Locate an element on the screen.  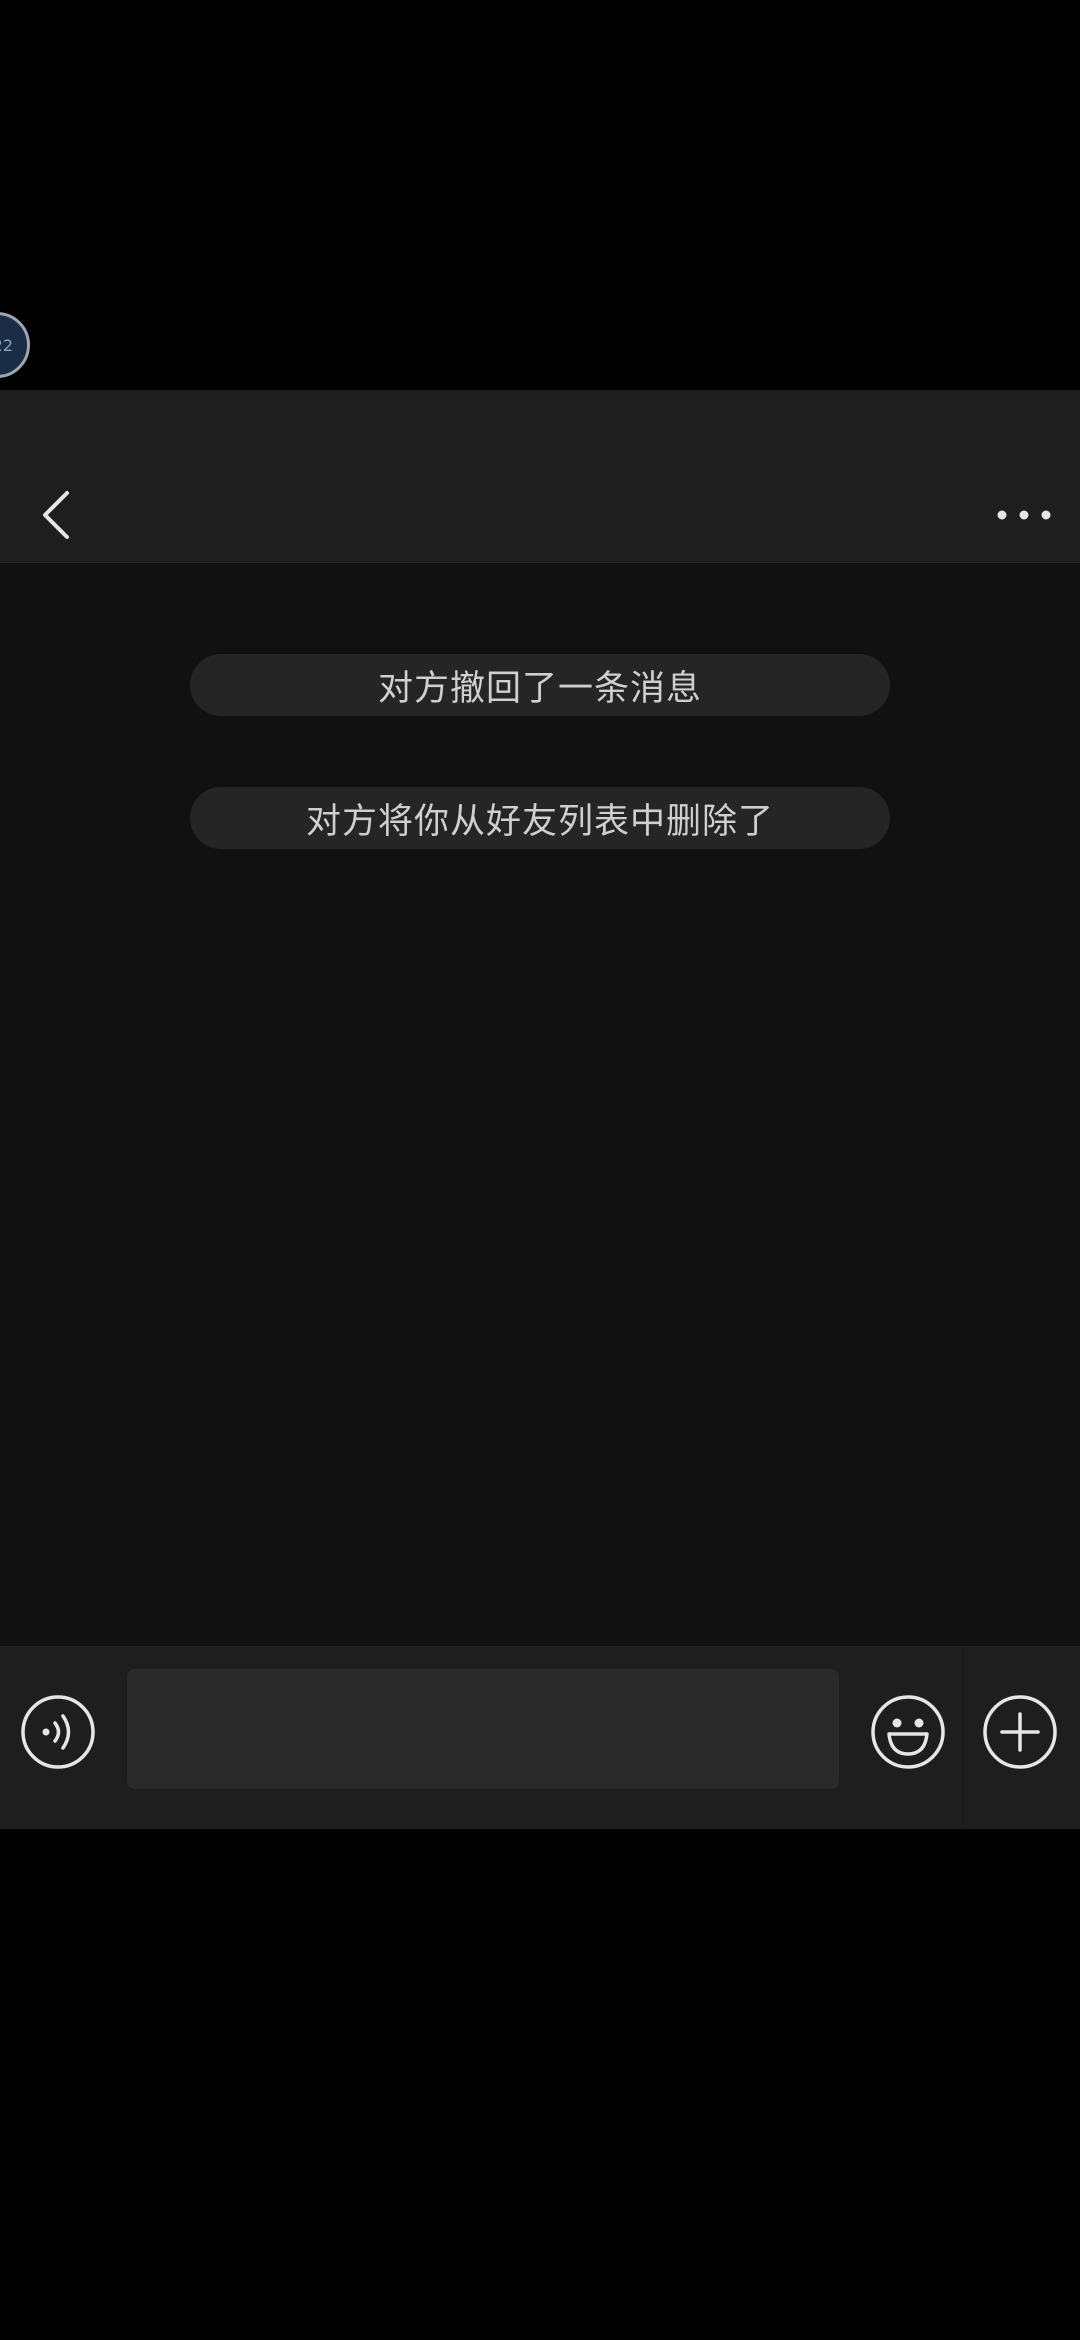
system-message: 对方将你从好友列表中删除了 is located at coordinates (540, 818).